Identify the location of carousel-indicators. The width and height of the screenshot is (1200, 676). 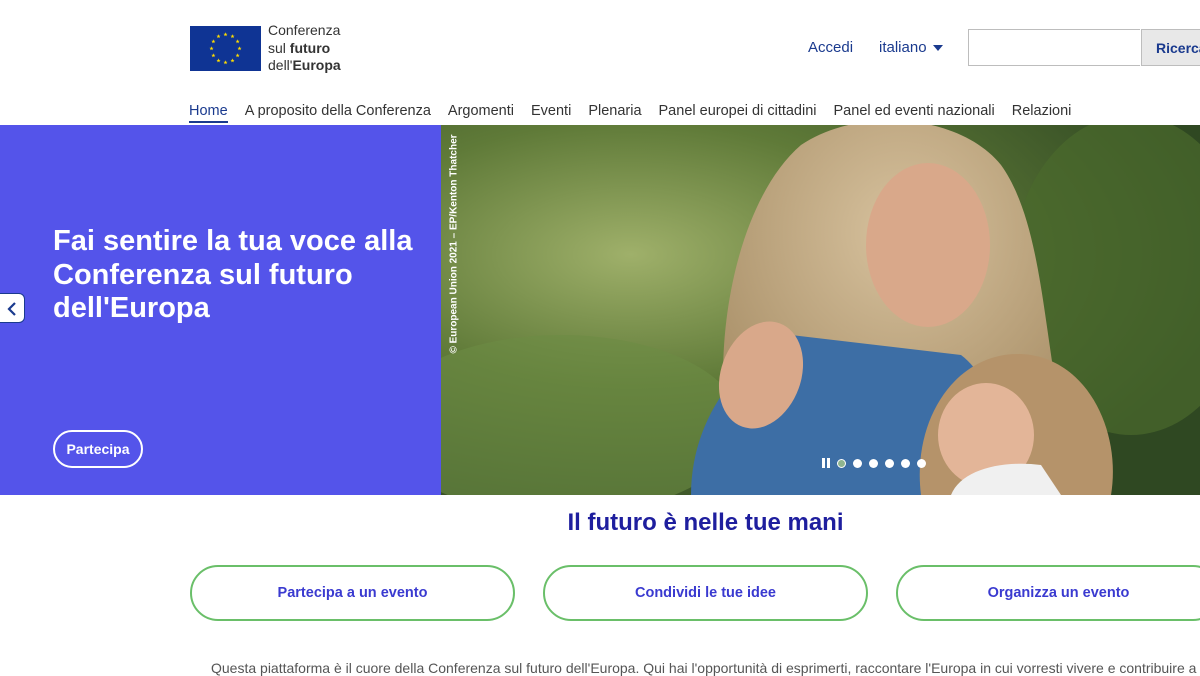
(877, 463).